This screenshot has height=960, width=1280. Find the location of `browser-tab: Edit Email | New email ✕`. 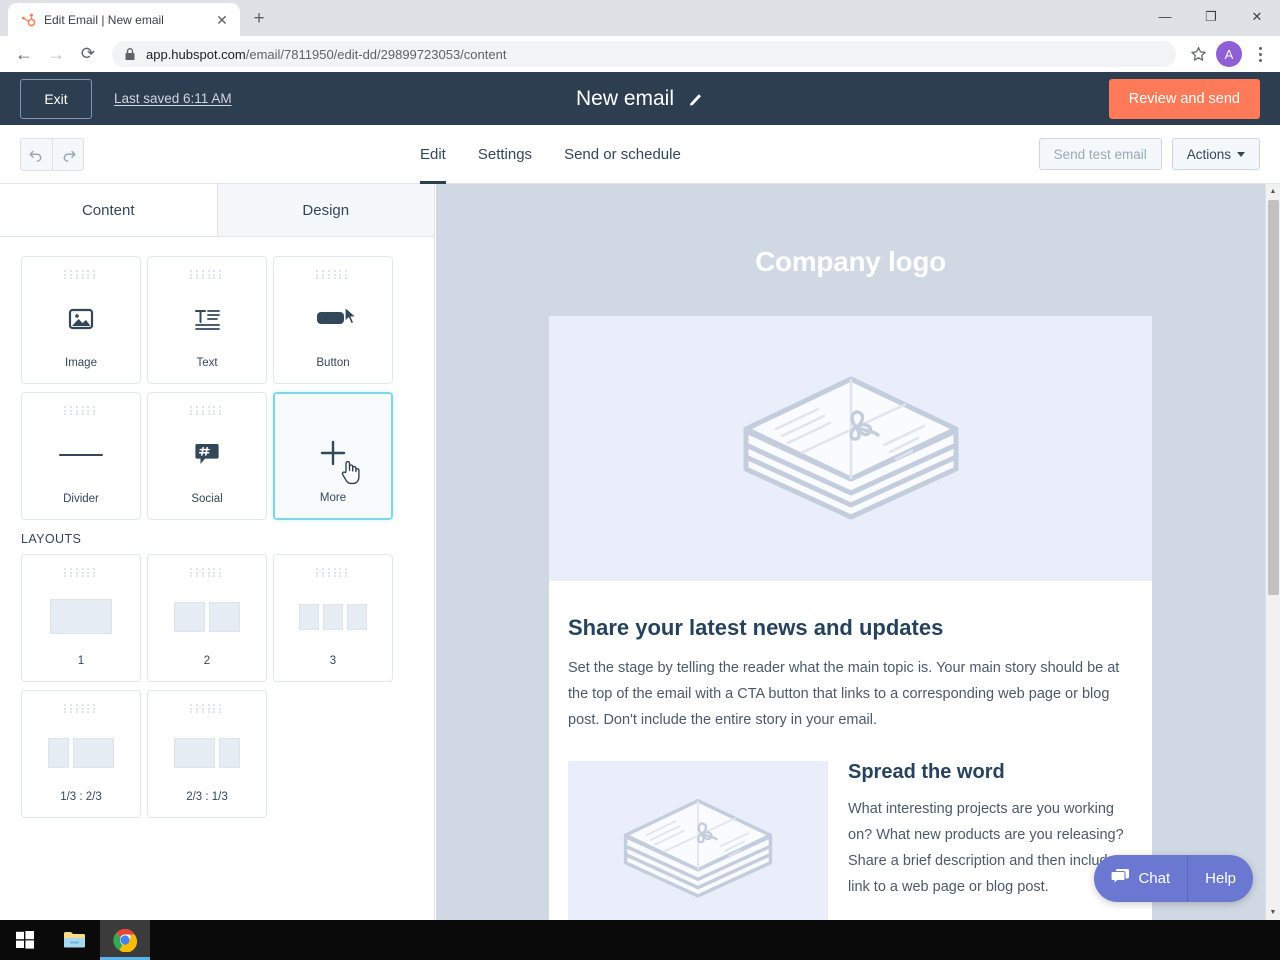

browser-tab: Edit Email | New email ✕ is located at coordinates (124, 19).